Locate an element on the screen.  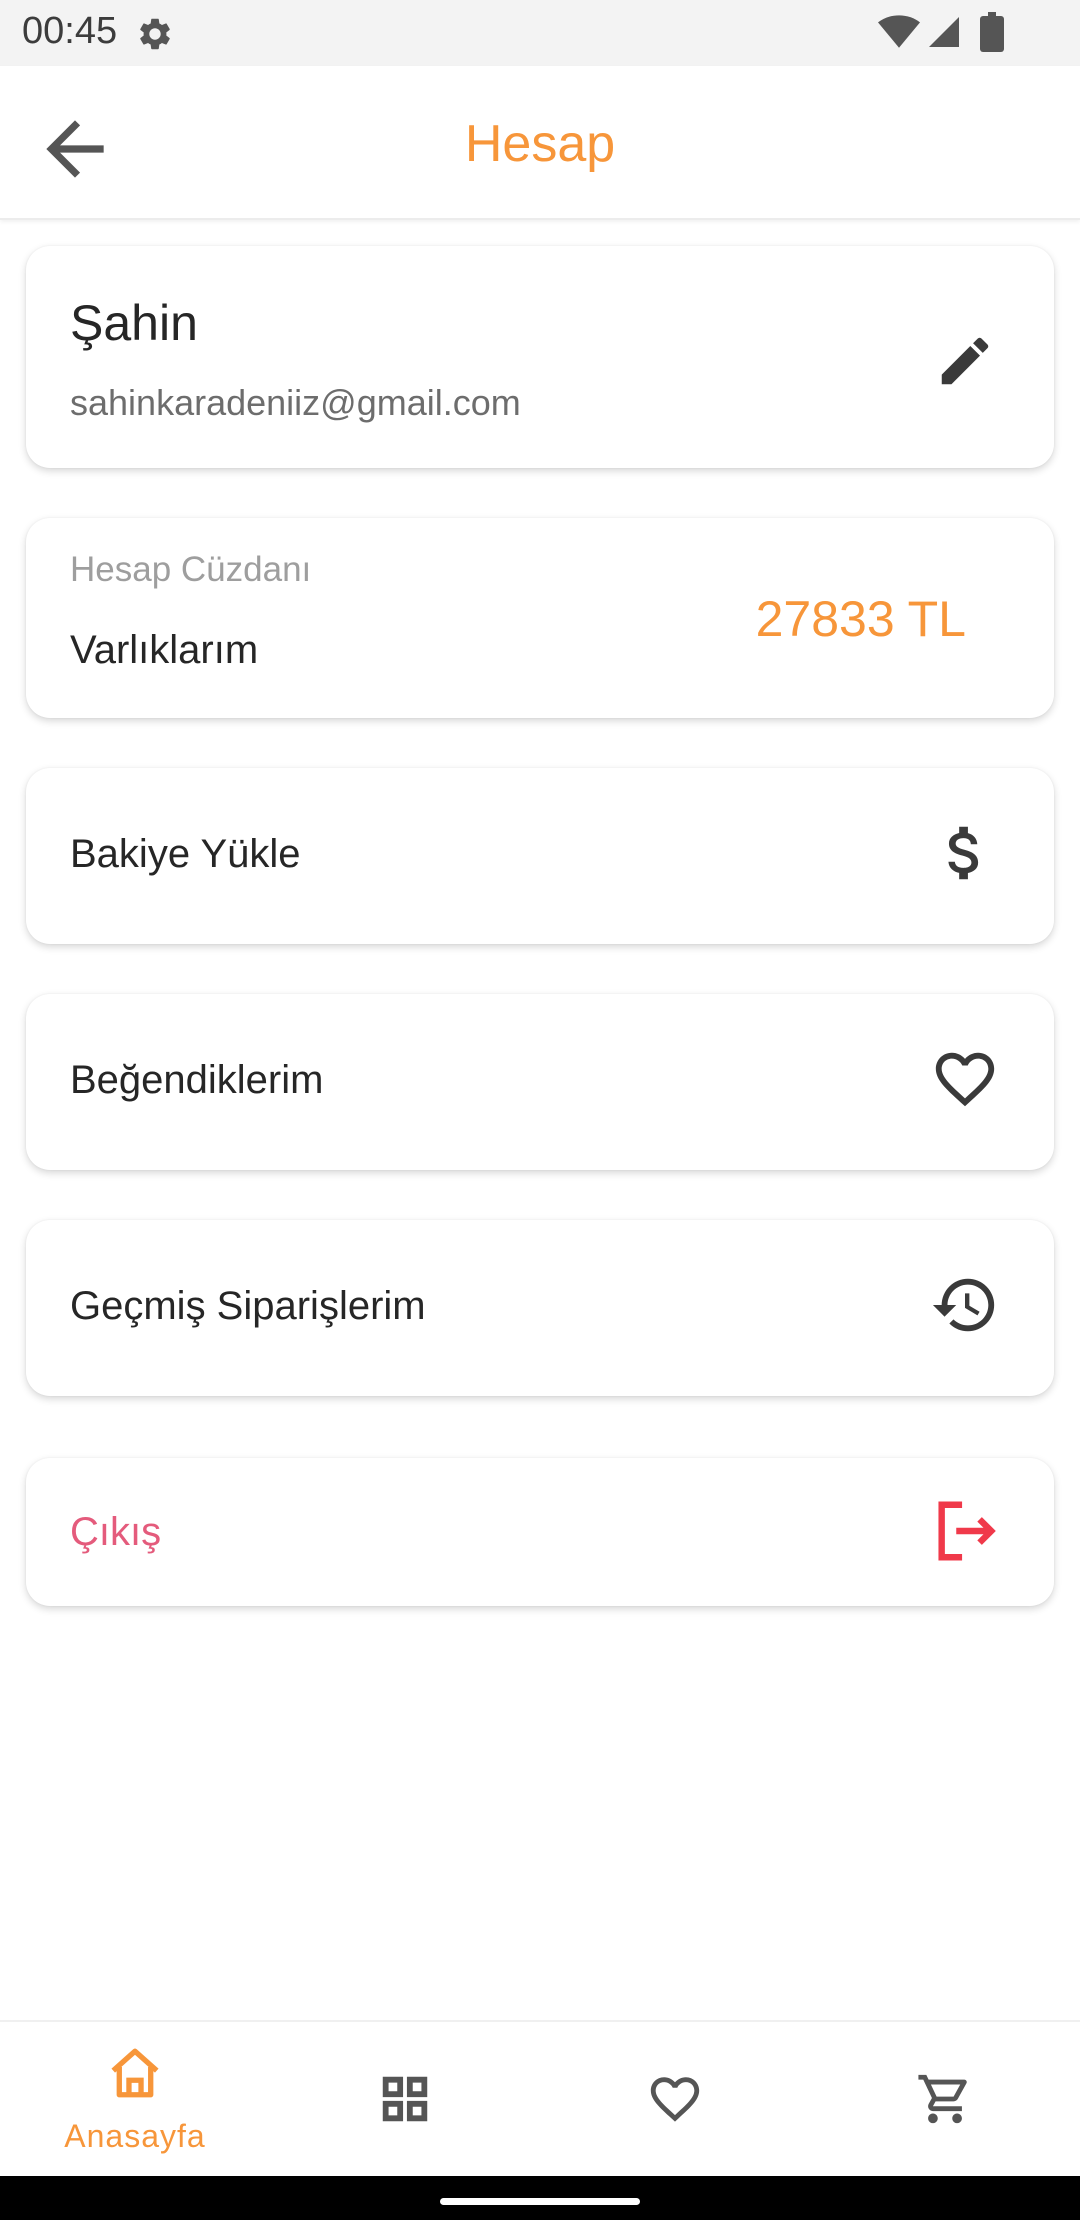
dollar-icon is located at coordinates (963, 853).